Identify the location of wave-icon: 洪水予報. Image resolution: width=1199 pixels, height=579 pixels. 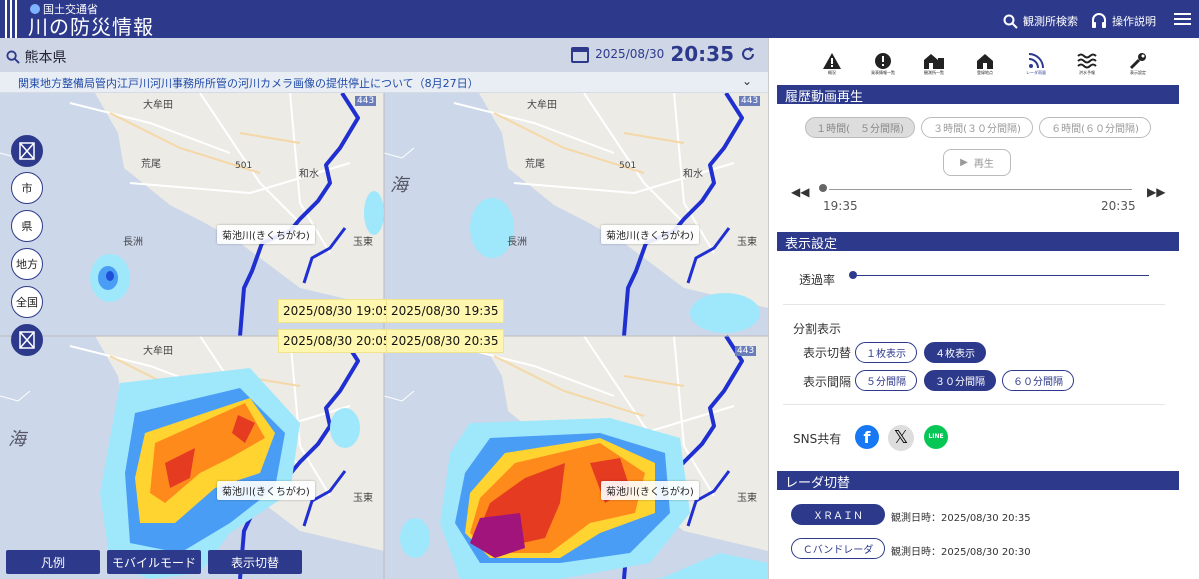
(1087, 67).